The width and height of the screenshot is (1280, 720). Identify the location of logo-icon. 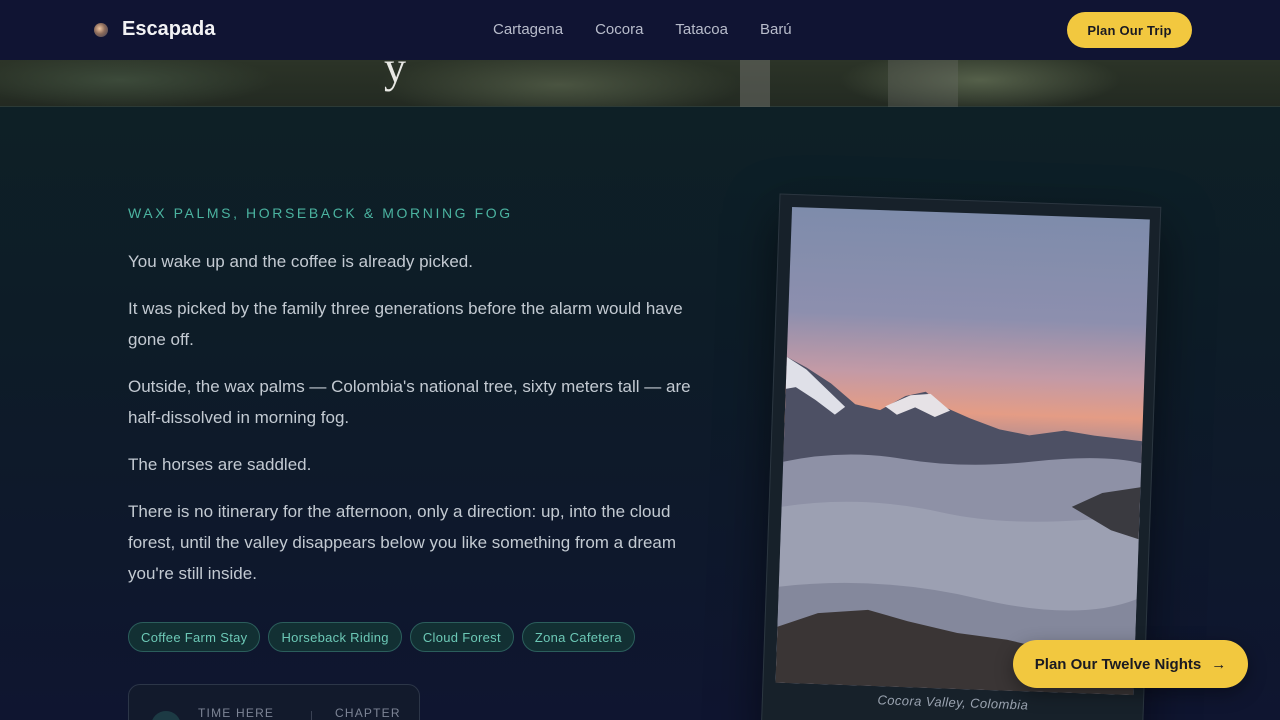
(101, 29).